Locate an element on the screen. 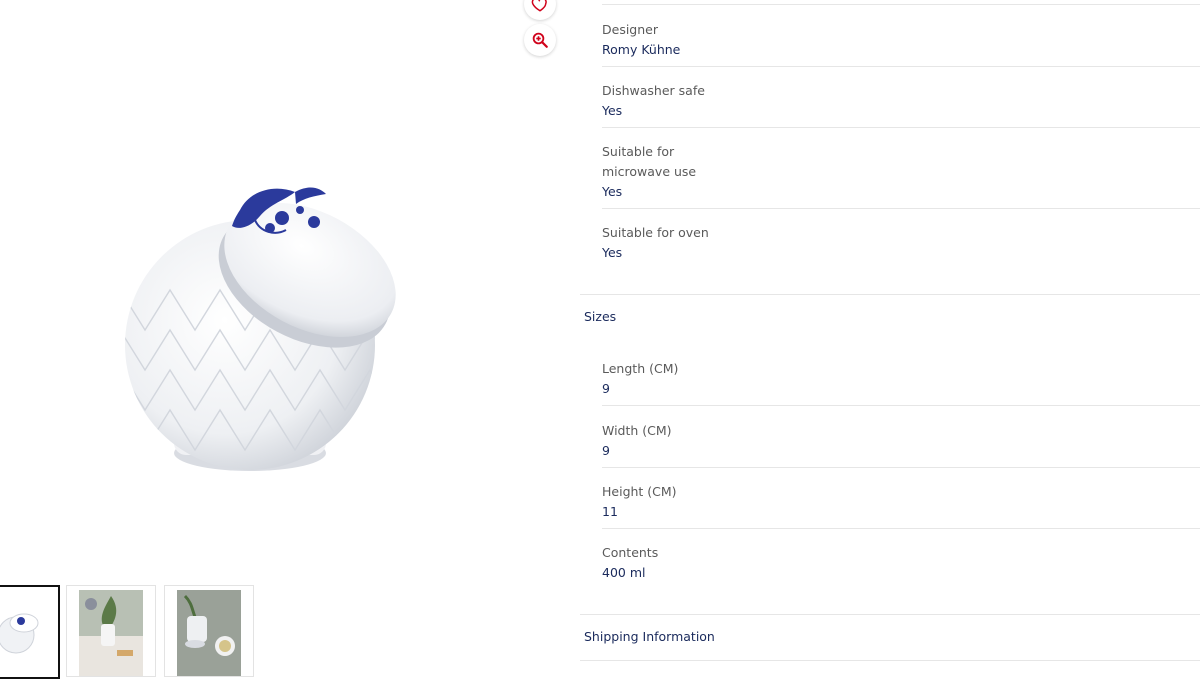  attribute-label: Suitable for oven is located at coordinates (655, 232).